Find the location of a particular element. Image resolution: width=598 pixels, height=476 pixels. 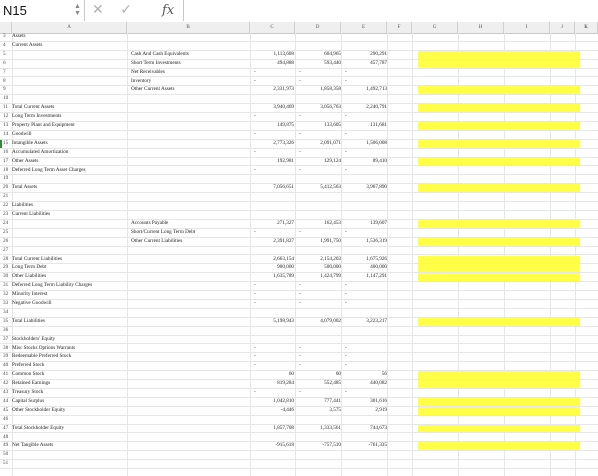

cell-a: Misc Stocks Options Warrants is located at coordinates (69, 349).